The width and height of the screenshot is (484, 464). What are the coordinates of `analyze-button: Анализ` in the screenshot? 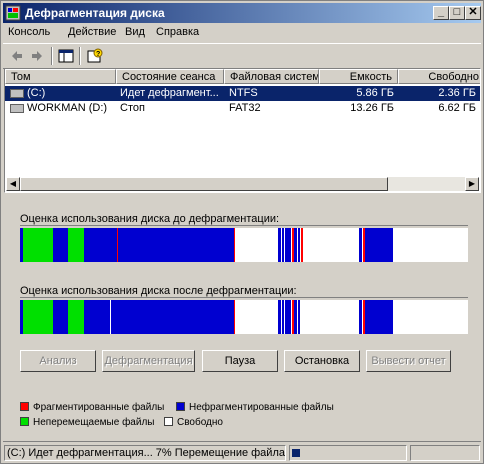 It's located at (58, 361).